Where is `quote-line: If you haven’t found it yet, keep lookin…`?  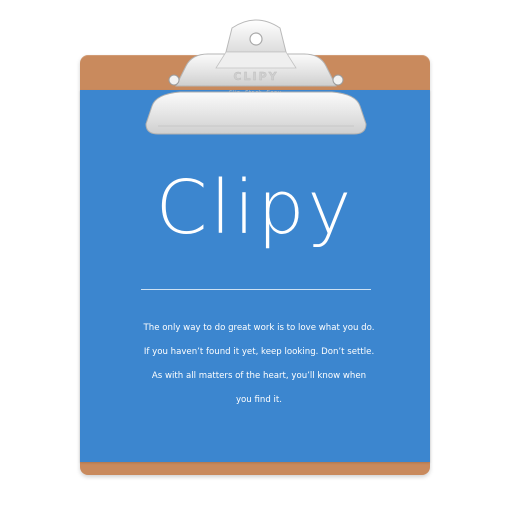
quote-line: If you haven’t found it yet, keep lookin… is located at coordinates (259, 352).